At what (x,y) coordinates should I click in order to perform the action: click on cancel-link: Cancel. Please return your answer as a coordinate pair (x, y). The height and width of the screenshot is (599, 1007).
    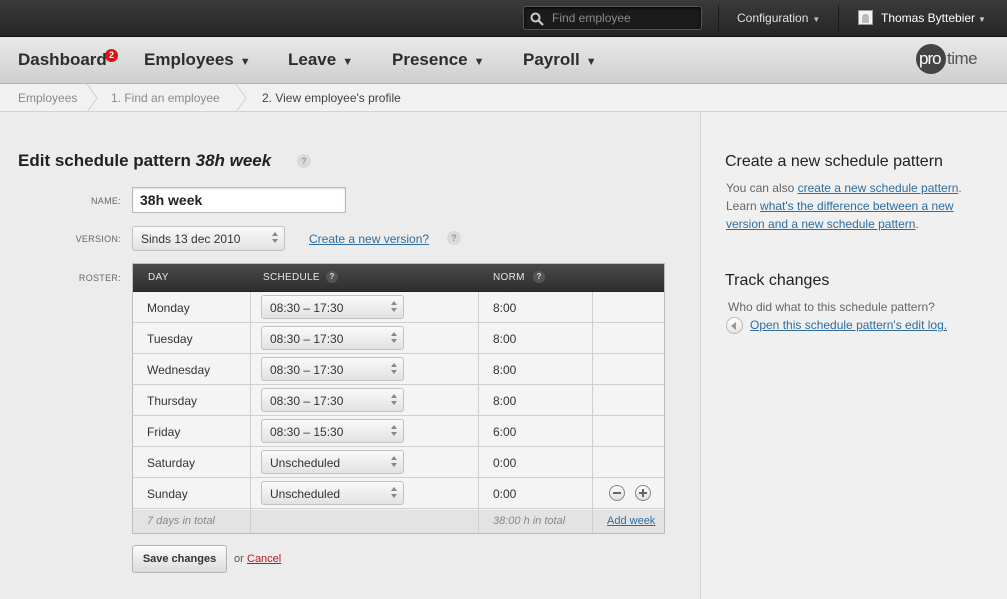
    Looking at the image, I should click on (264, 559).